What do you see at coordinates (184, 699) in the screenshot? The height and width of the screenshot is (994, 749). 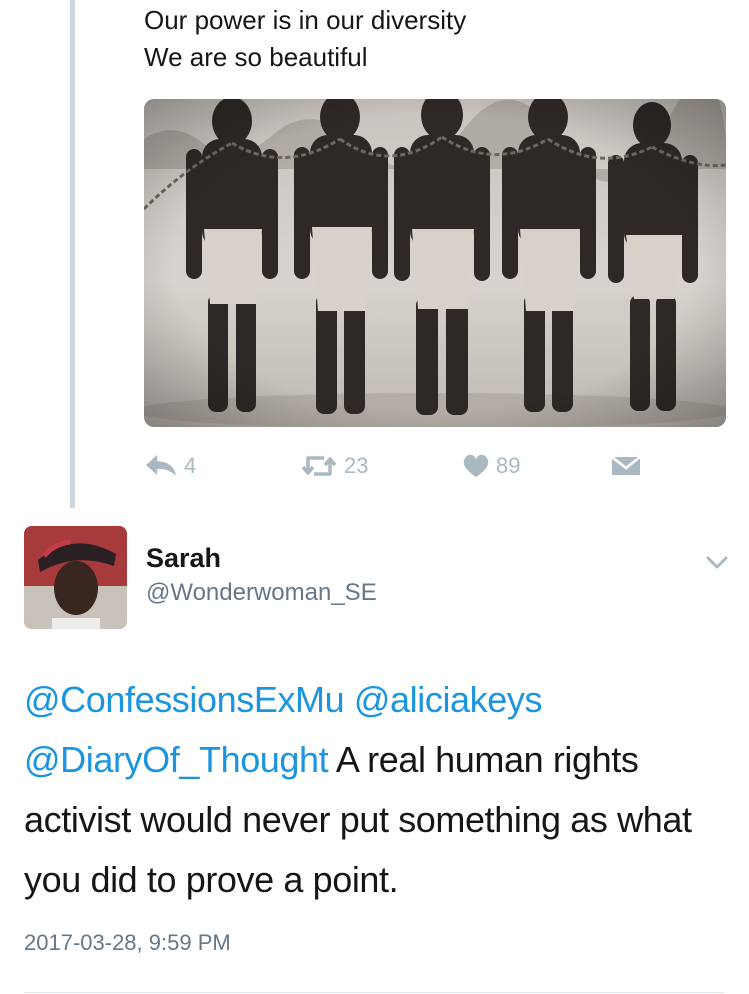 I see `mention-link: @ConfessionsExMu` at bounding box center [184, 699].